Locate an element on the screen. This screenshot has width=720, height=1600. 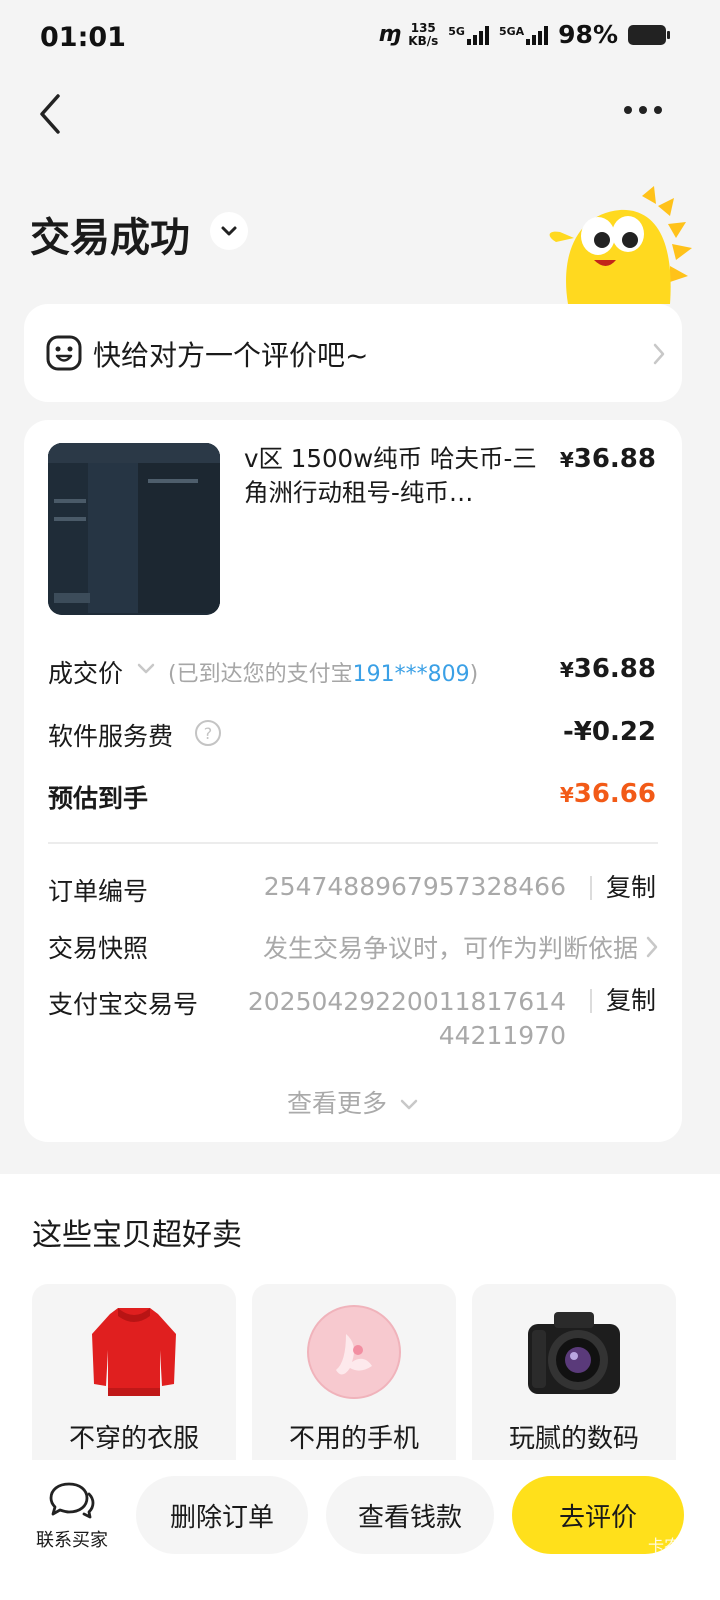
order-number-label: 订单编号 is located at coordinates (98, 891).